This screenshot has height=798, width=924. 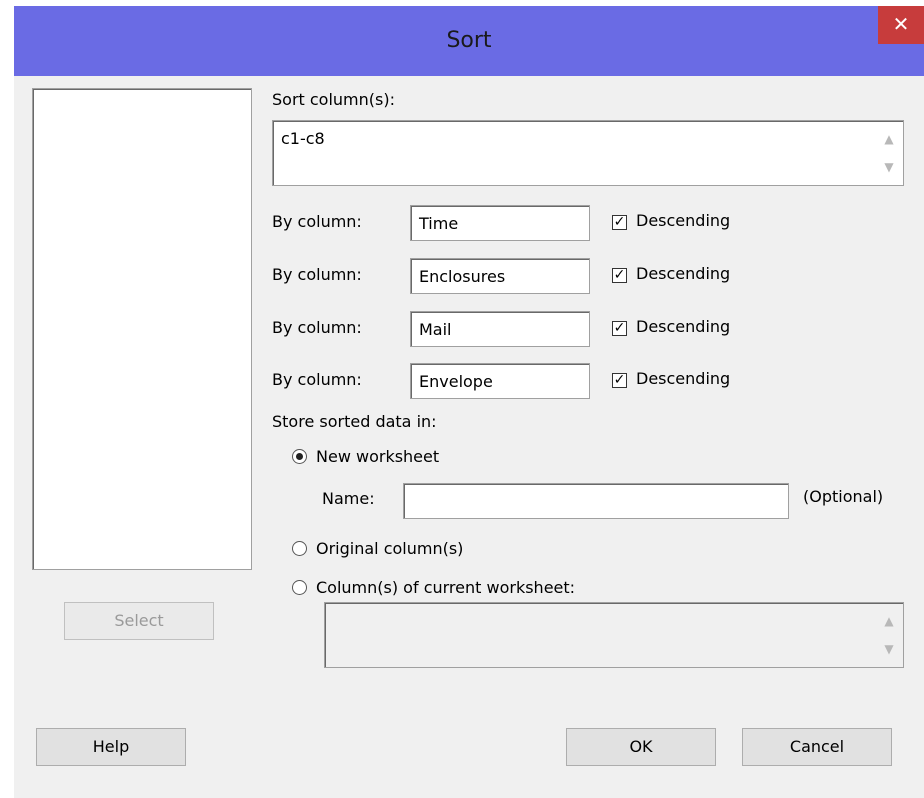 I want to click on sort-columns-value: c1-c8, so click(x=303, y=138).